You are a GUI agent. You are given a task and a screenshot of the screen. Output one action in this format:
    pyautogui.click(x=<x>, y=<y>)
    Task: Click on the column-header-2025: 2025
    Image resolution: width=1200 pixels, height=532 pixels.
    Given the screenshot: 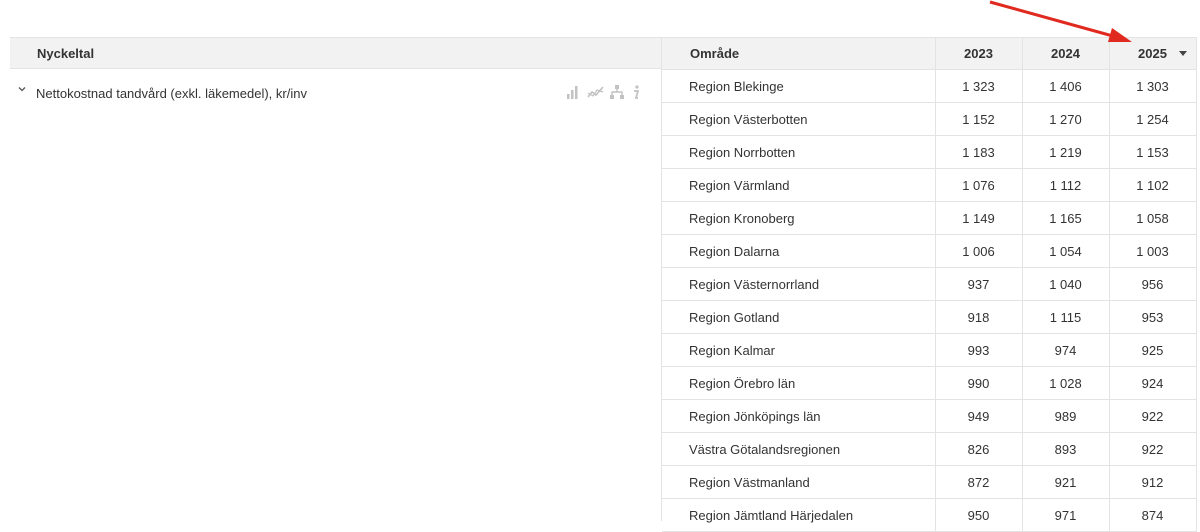 What is the action you would take?
    pyautogui.click(x=1153, y=53)
    